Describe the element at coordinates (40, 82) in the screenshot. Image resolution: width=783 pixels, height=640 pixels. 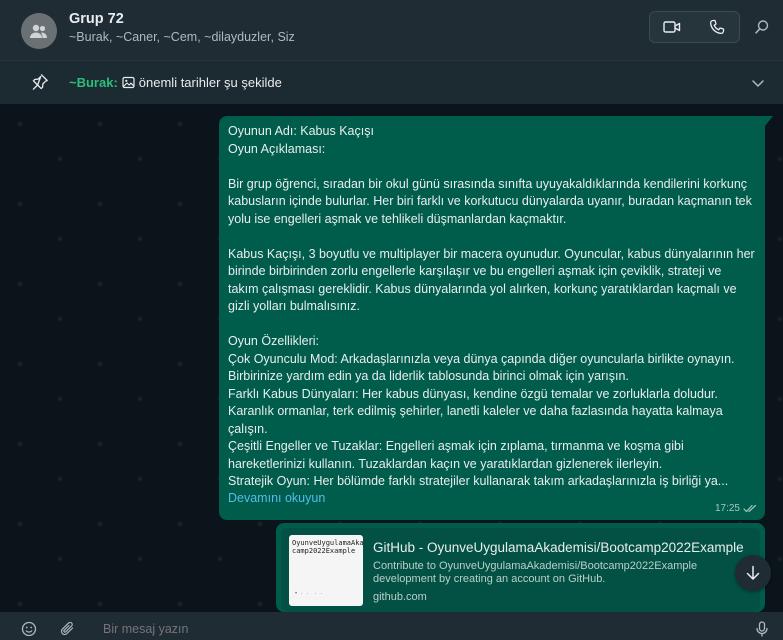
I see `pin-icon` at that location.